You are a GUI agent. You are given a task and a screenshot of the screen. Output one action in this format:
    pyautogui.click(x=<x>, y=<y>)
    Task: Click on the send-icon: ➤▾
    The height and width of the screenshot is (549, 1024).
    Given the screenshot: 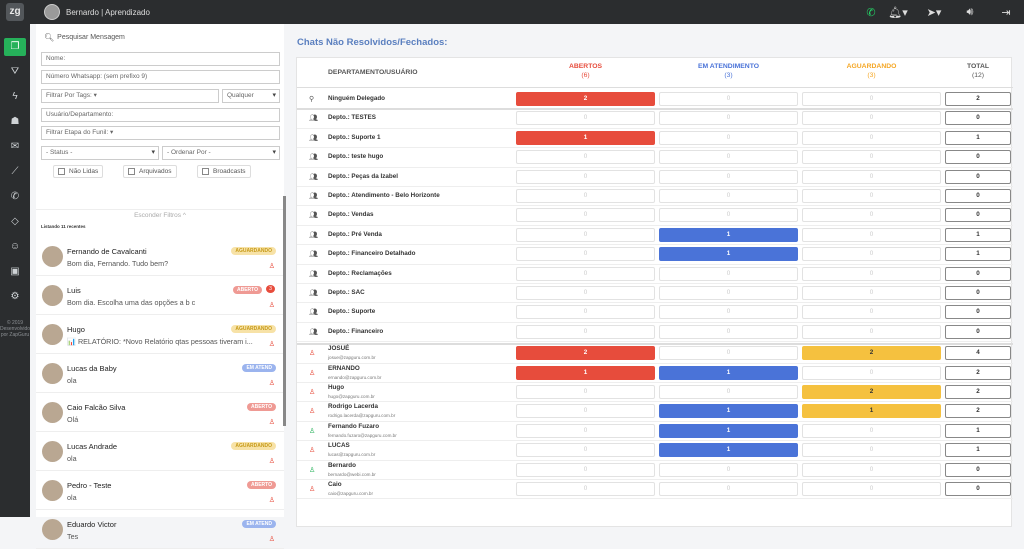 What is the action you would take?
    pyautogui.click(x=934, y=12)
    